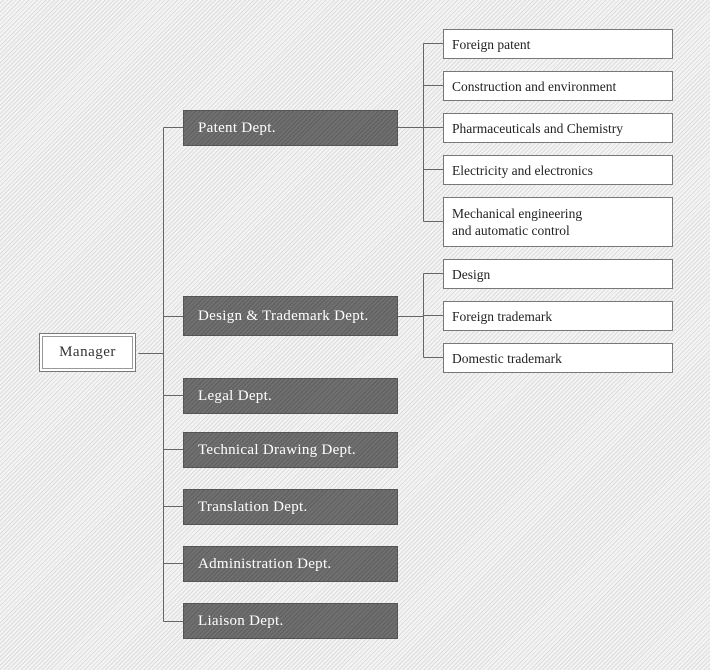 The height and width of the screenshot is (670, 710). Describe the element at coordinates (558, 86) in the screenshot. I see `section-construction: Construction and environment` at that location.